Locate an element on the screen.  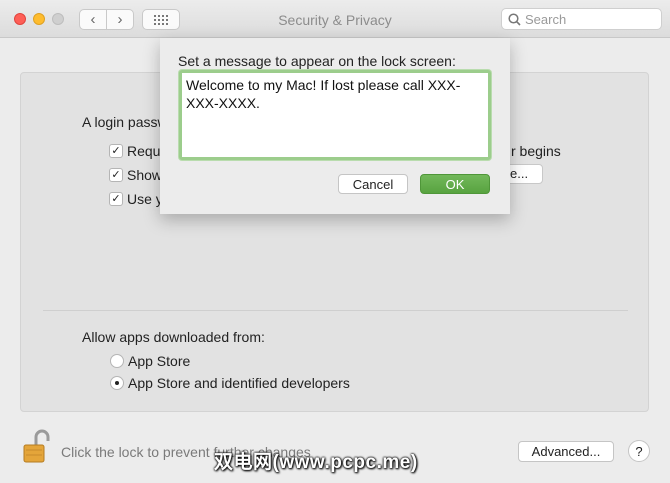
search-input is located at coordinates (587, 19).